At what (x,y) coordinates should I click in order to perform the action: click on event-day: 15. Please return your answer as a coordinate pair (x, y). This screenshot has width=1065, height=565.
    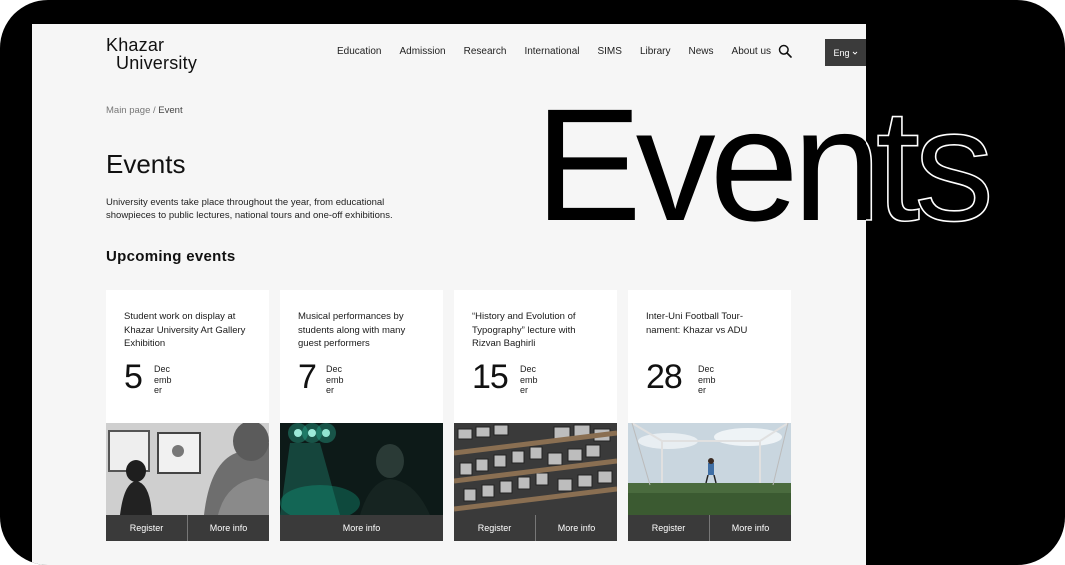
    Looking at the image, I should click on (490, 377).